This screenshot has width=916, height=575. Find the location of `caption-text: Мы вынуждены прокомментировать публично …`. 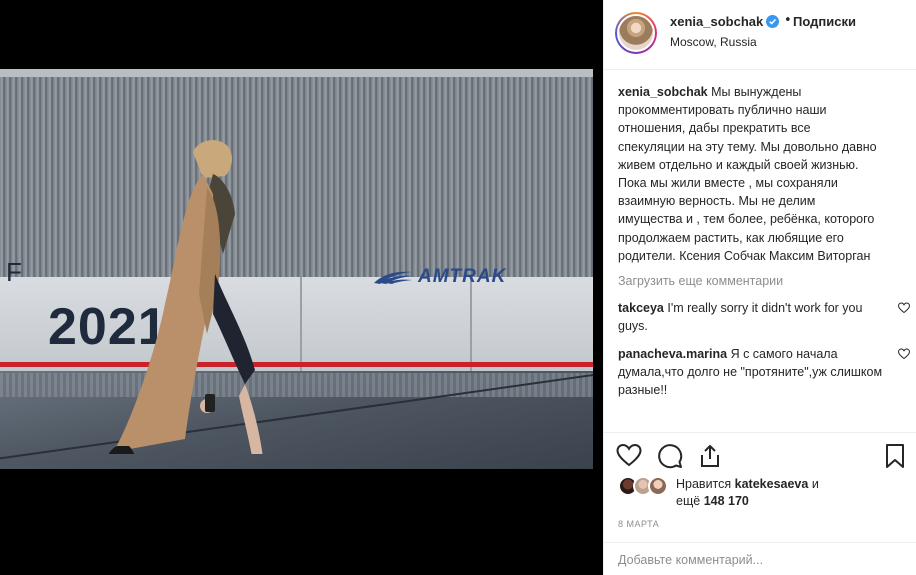

caption-text: Мы вынуждены прокомментировать публично … is located at coordinates (747, 174).